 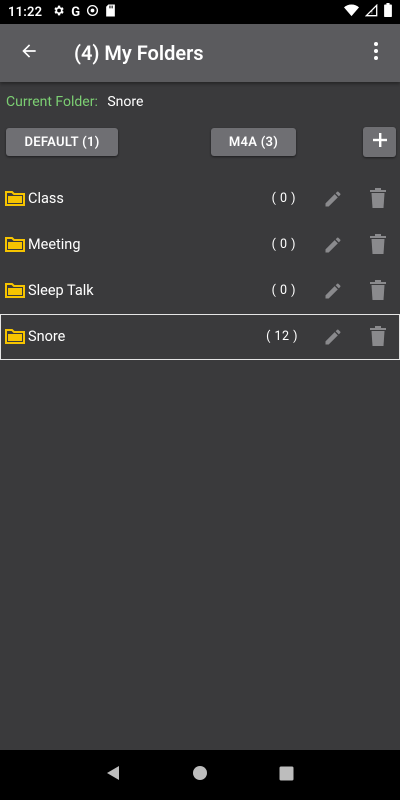 I want to click on overflow-menu-button, so click(x=376, y=53).